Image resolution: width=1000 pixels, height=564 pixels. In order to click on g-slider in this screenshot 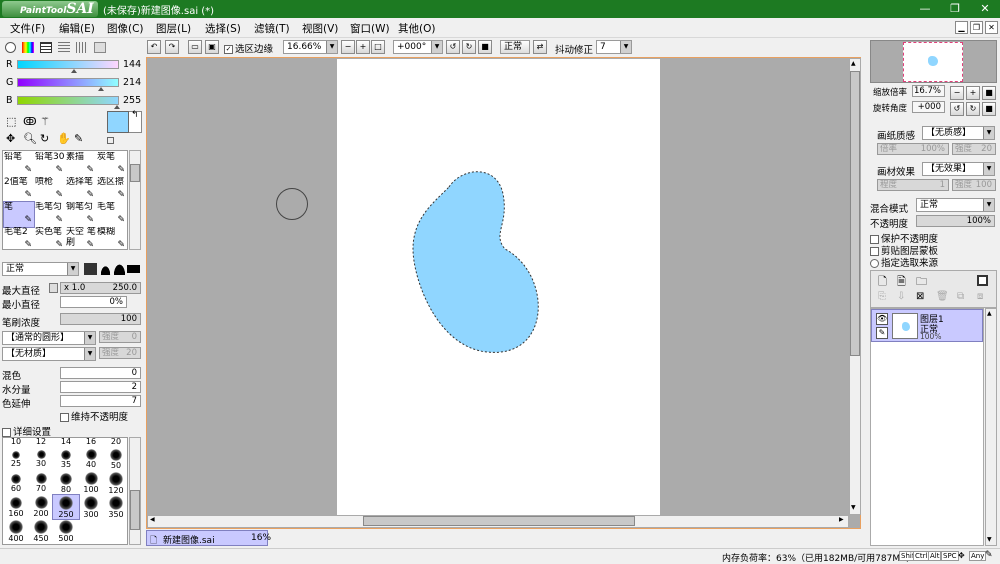, I will do `click(68, 82)`.